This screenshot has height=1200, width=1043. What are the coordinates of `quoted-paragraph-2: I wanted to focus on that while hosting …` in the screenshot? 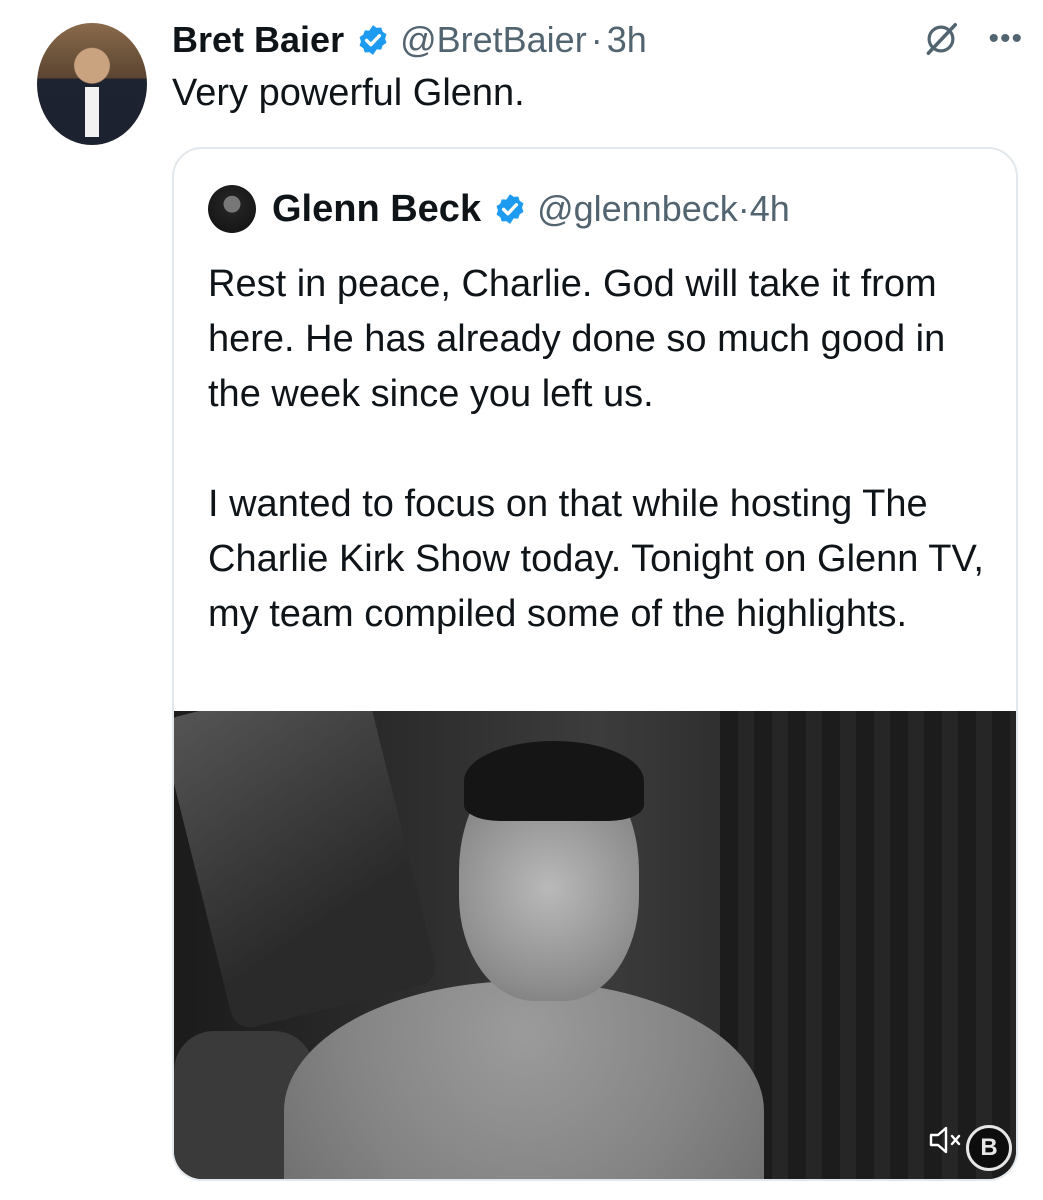 It's located at (596, 559).